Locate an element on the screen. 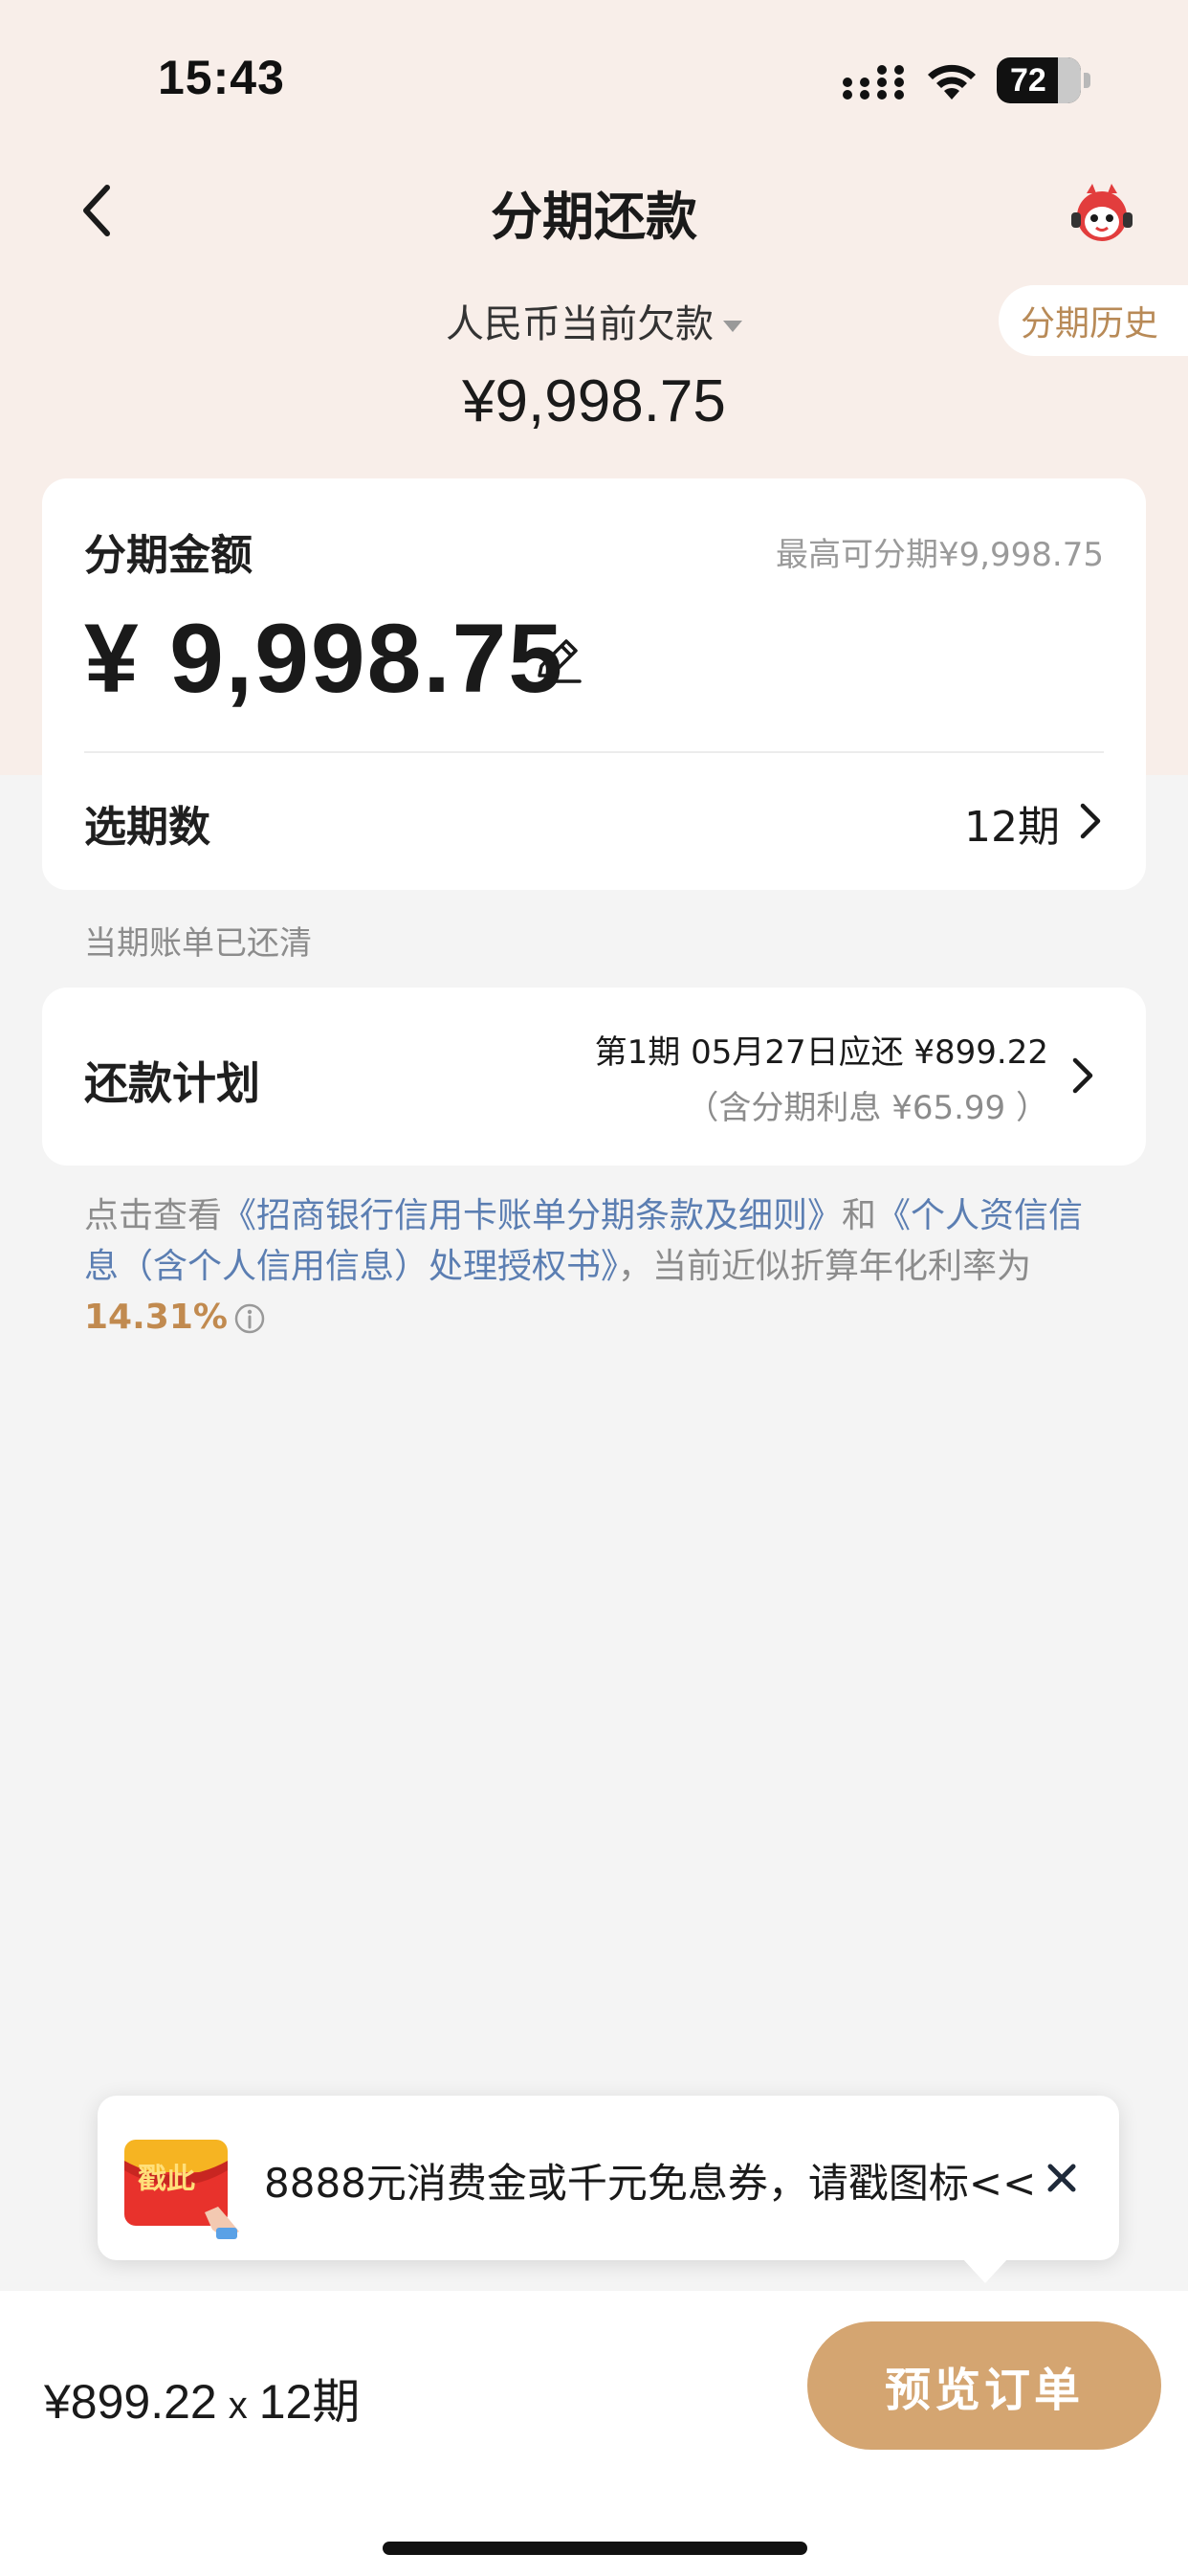 The image size is (1188, 2576). bottom-bar: ¥899.22 x 12期 预览订单 is located at coordinates (594, 2433).